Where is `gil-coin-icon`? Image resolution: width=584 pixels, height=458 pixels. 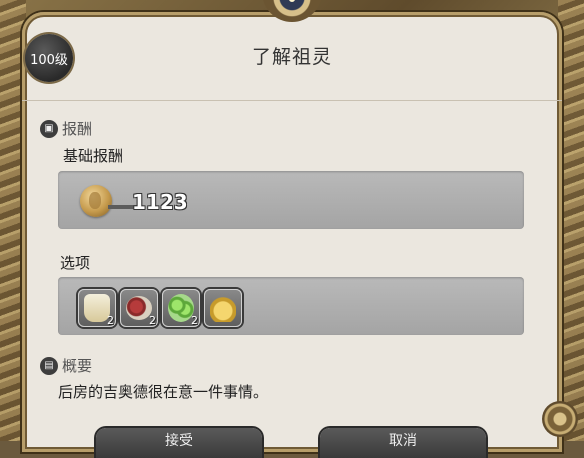 gil-coin-icon is located at coordinates (96, 201).